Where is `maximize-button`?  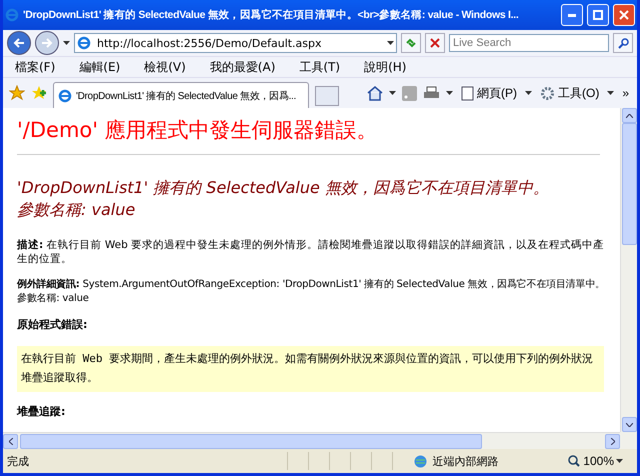 maximize-button is located at coordinates (598, 15).